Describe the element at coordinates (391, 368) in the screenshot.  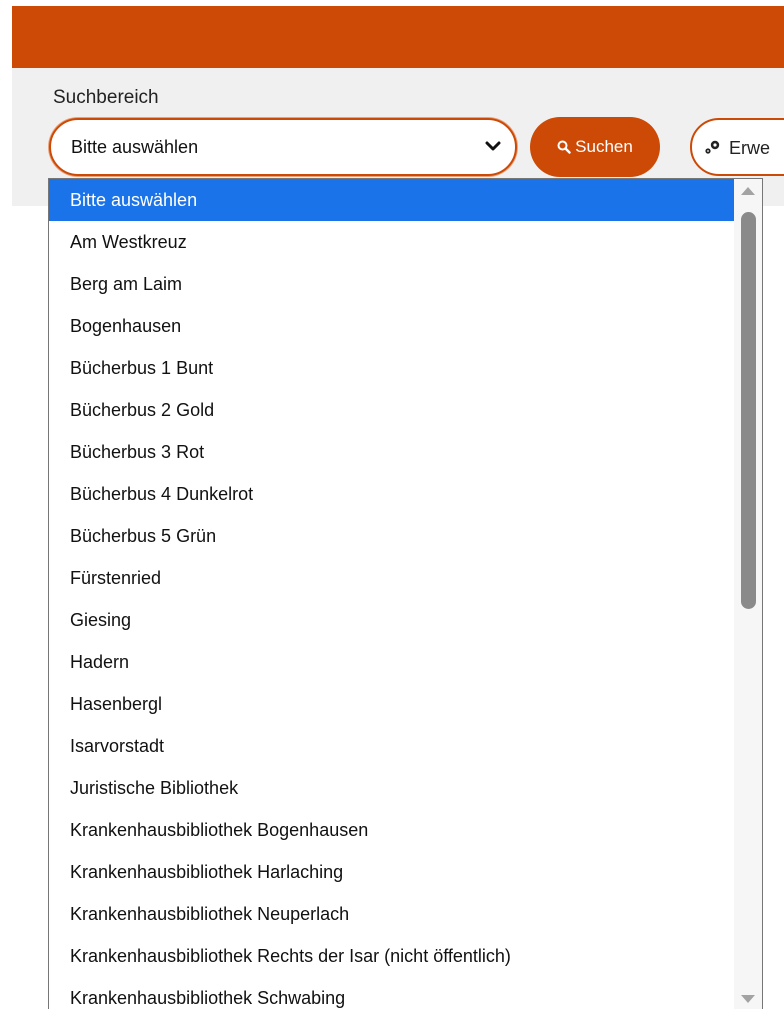
I see `dropdown-option: Bücherbus 1 Bunt` at that location.